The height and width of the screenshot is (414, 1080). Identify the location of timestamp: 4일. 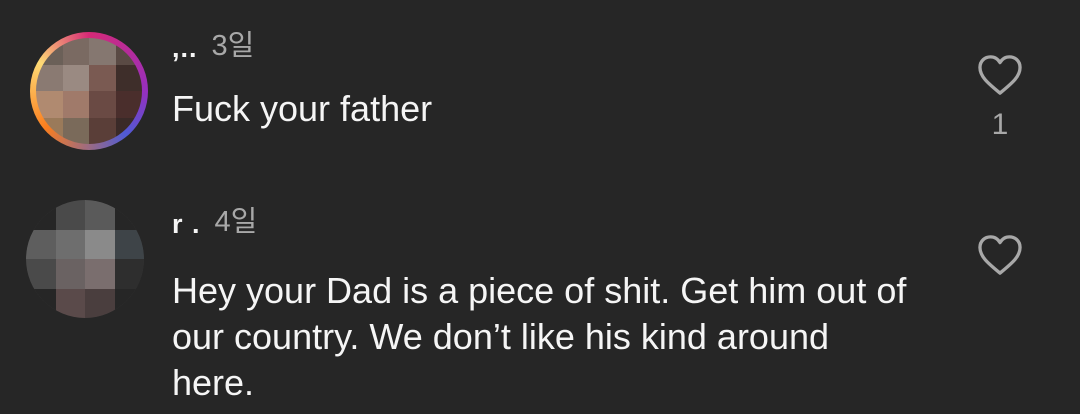
(236, 222).